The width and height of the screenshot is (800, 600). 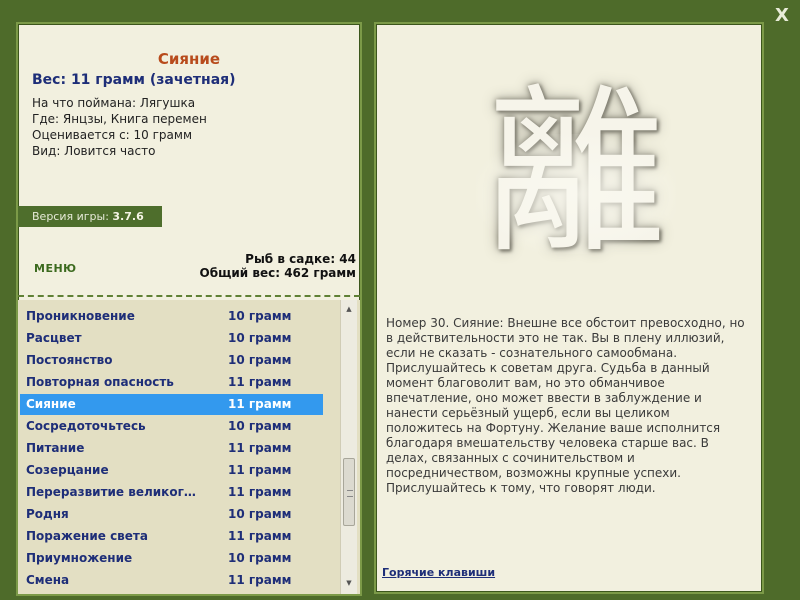 What do you see at coordinates (348, 447) in the screenshot?
I see `list-scrollbar: ▲ ▼` at bounding box center [348, 447].